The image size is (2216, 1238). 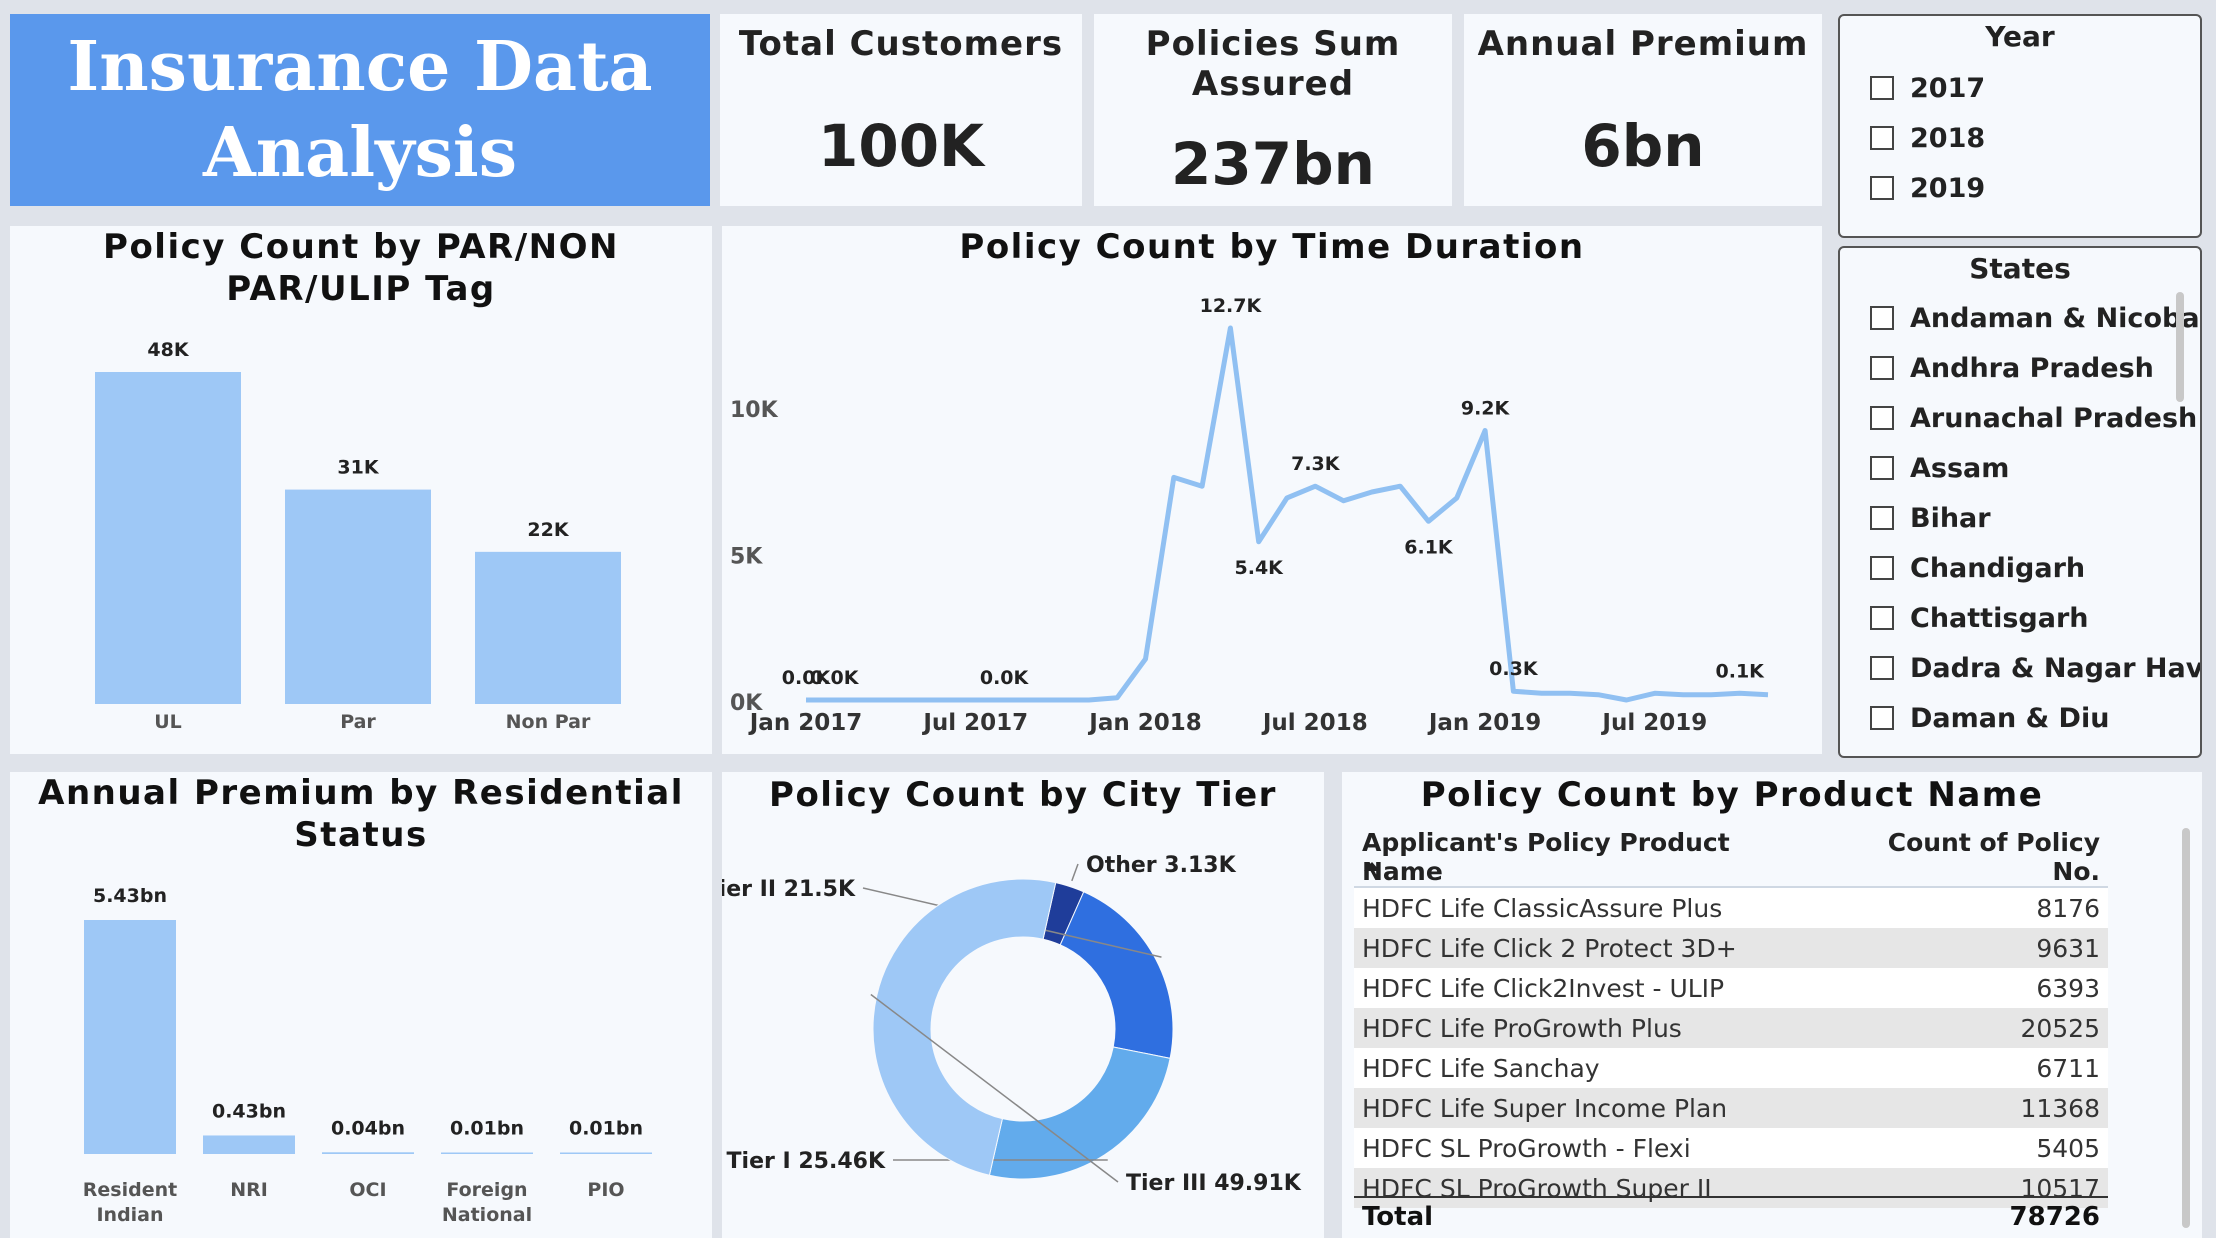 I want to click on bar-data-label: 22K, so click(x=548, y=530).